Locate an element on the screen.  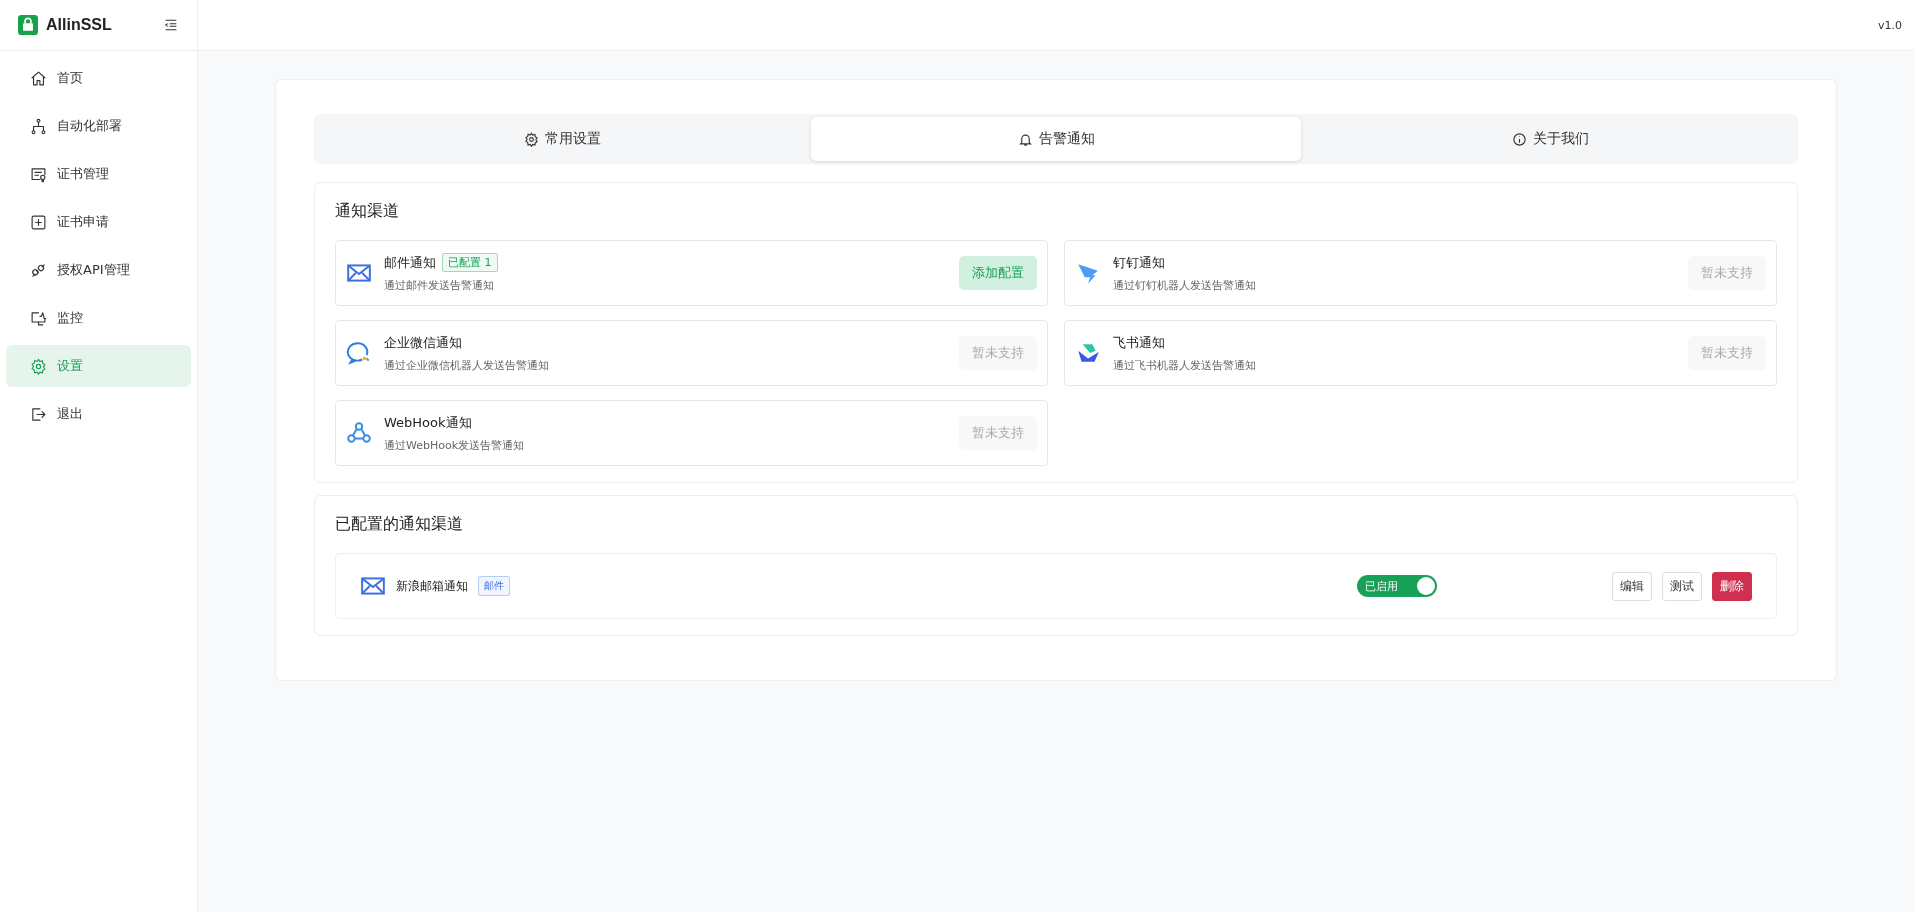
channel-description: 通过邮件发送告警通知 is located at coordinates (439, 285).